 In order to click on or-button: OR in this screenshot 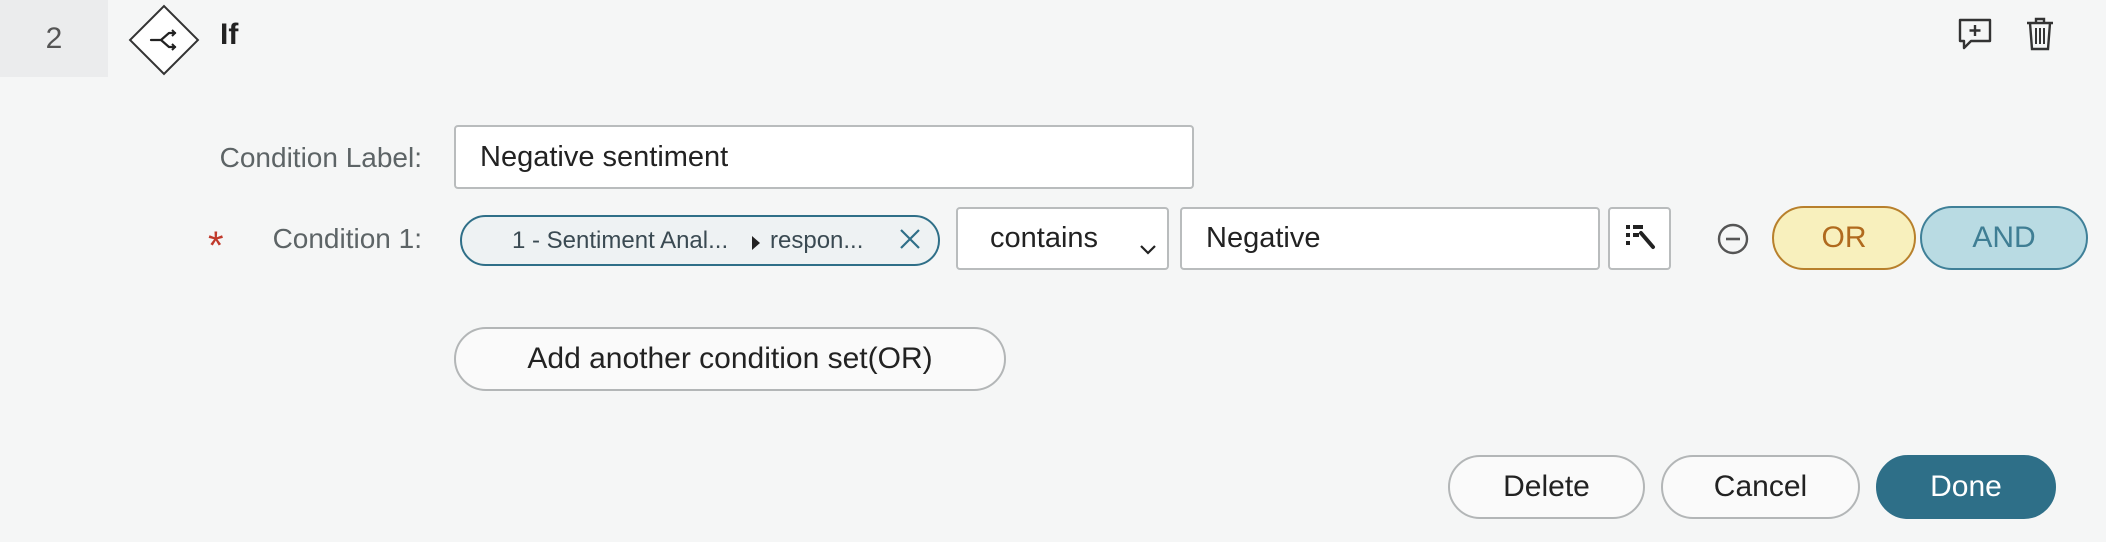, I will do `click(1844, 238)`.